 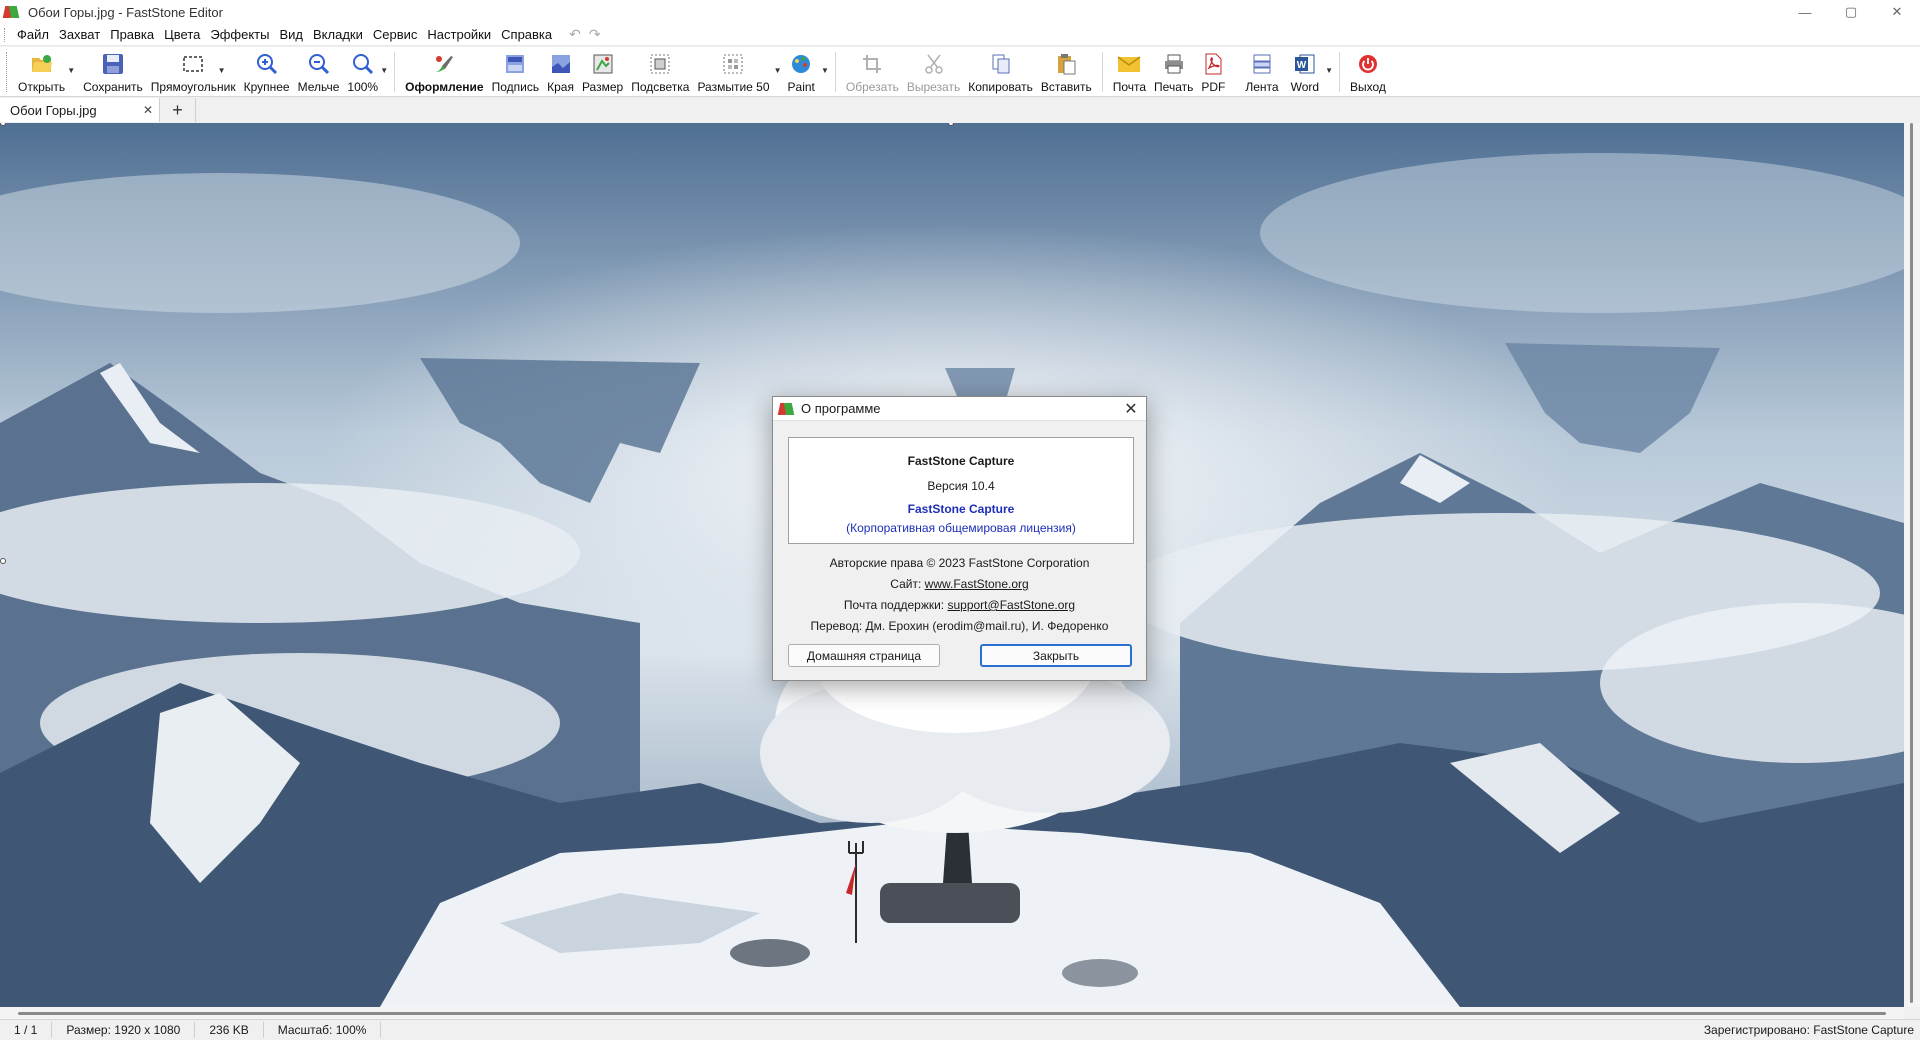 What do you see at coordinates (603, 64) in the screenshot?
I see `resize-icon` at bounding box center [603, 64].